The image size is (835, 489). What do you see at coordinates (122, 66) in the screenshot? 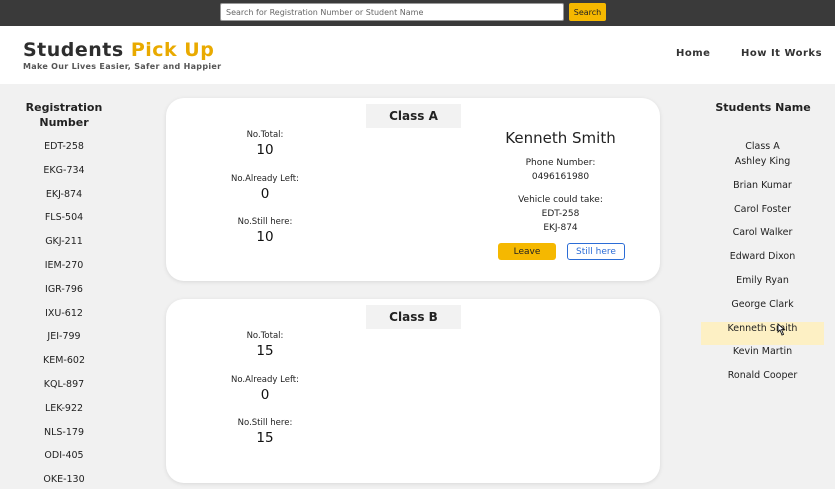
I see `brand-tagline: Make Our Lives Easier, Safer and Happier` at bounding box center [122, 66].